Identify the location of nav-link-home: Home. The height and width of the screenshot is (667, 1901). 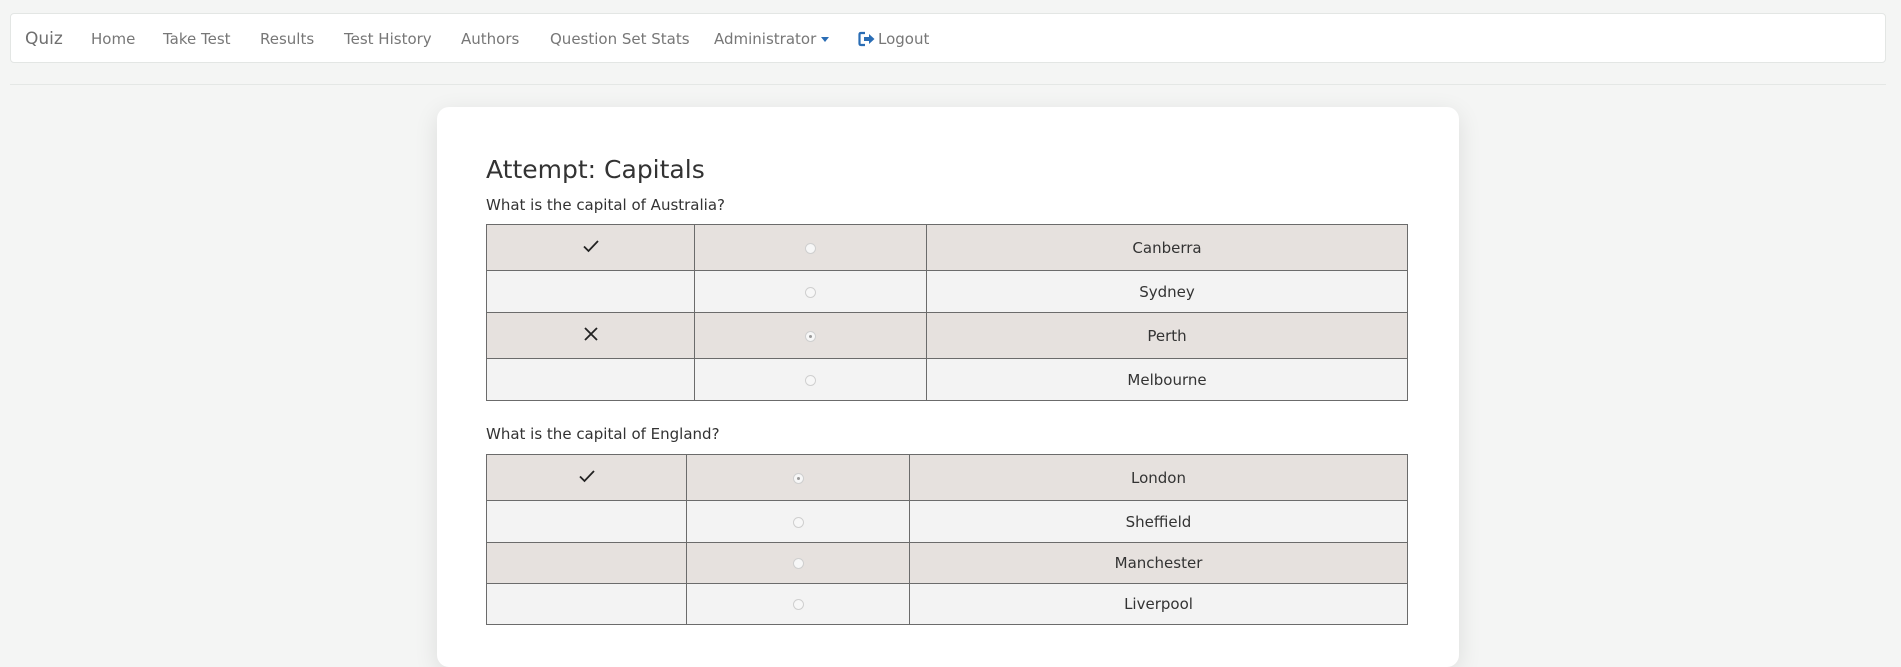
(113, 39).